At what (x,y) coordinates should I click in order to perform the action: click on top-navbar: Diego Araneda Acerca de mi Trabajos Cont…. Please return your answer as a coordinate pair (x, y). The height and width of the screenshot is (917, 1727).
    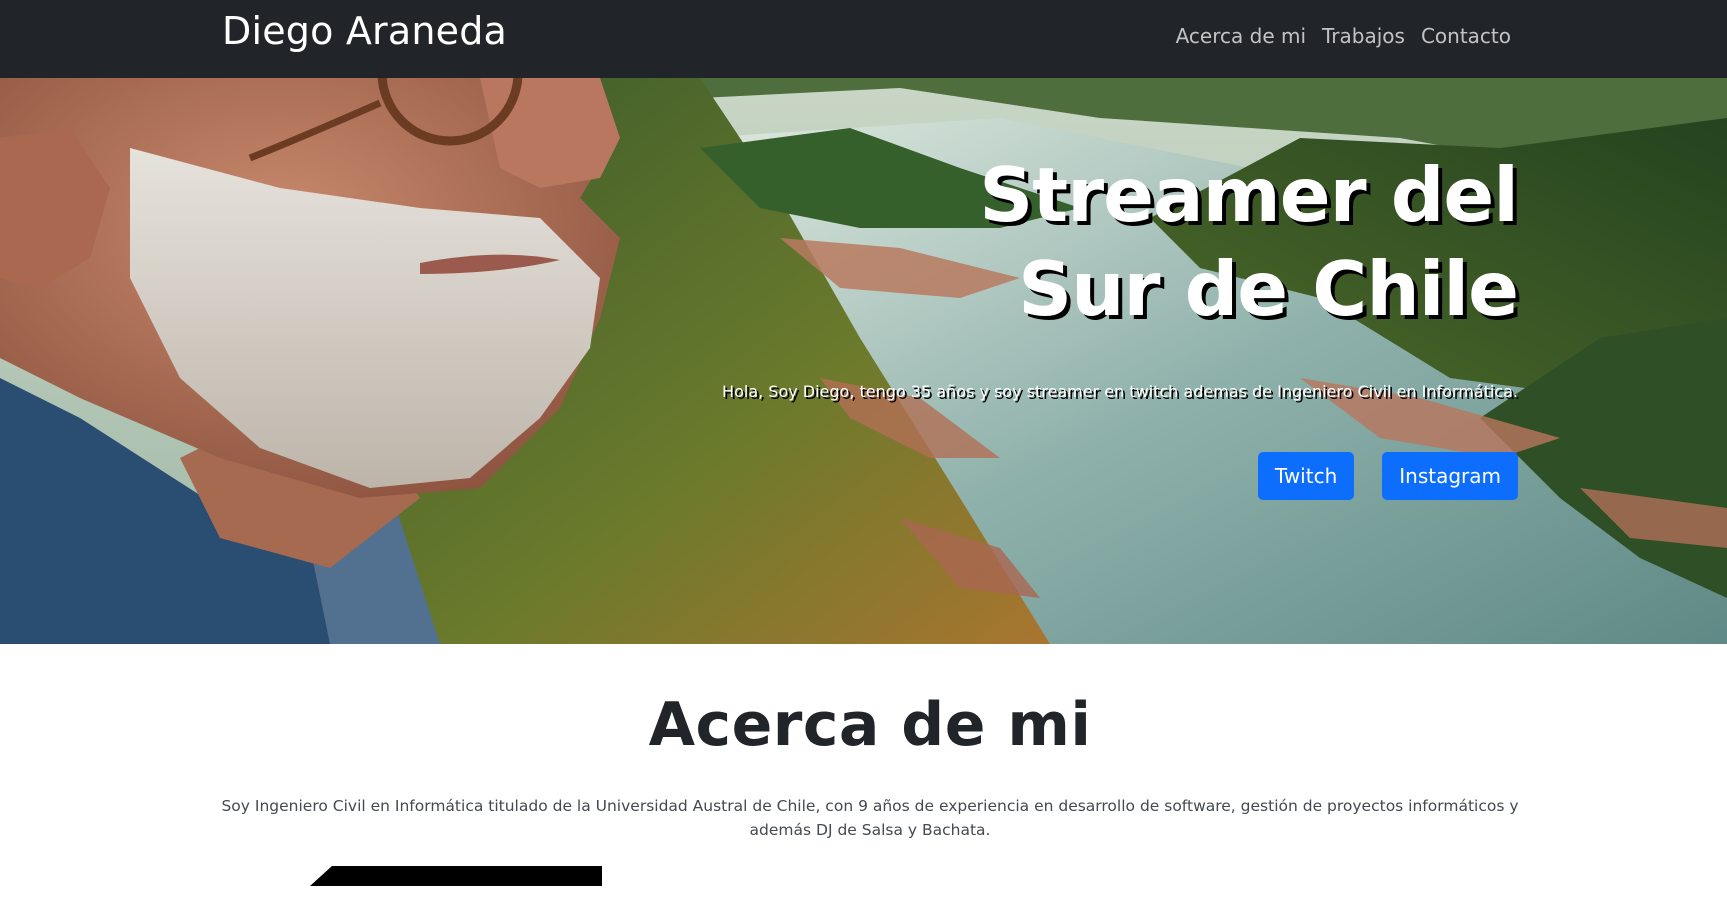
    Looking at the image, I should click on (863, 39).